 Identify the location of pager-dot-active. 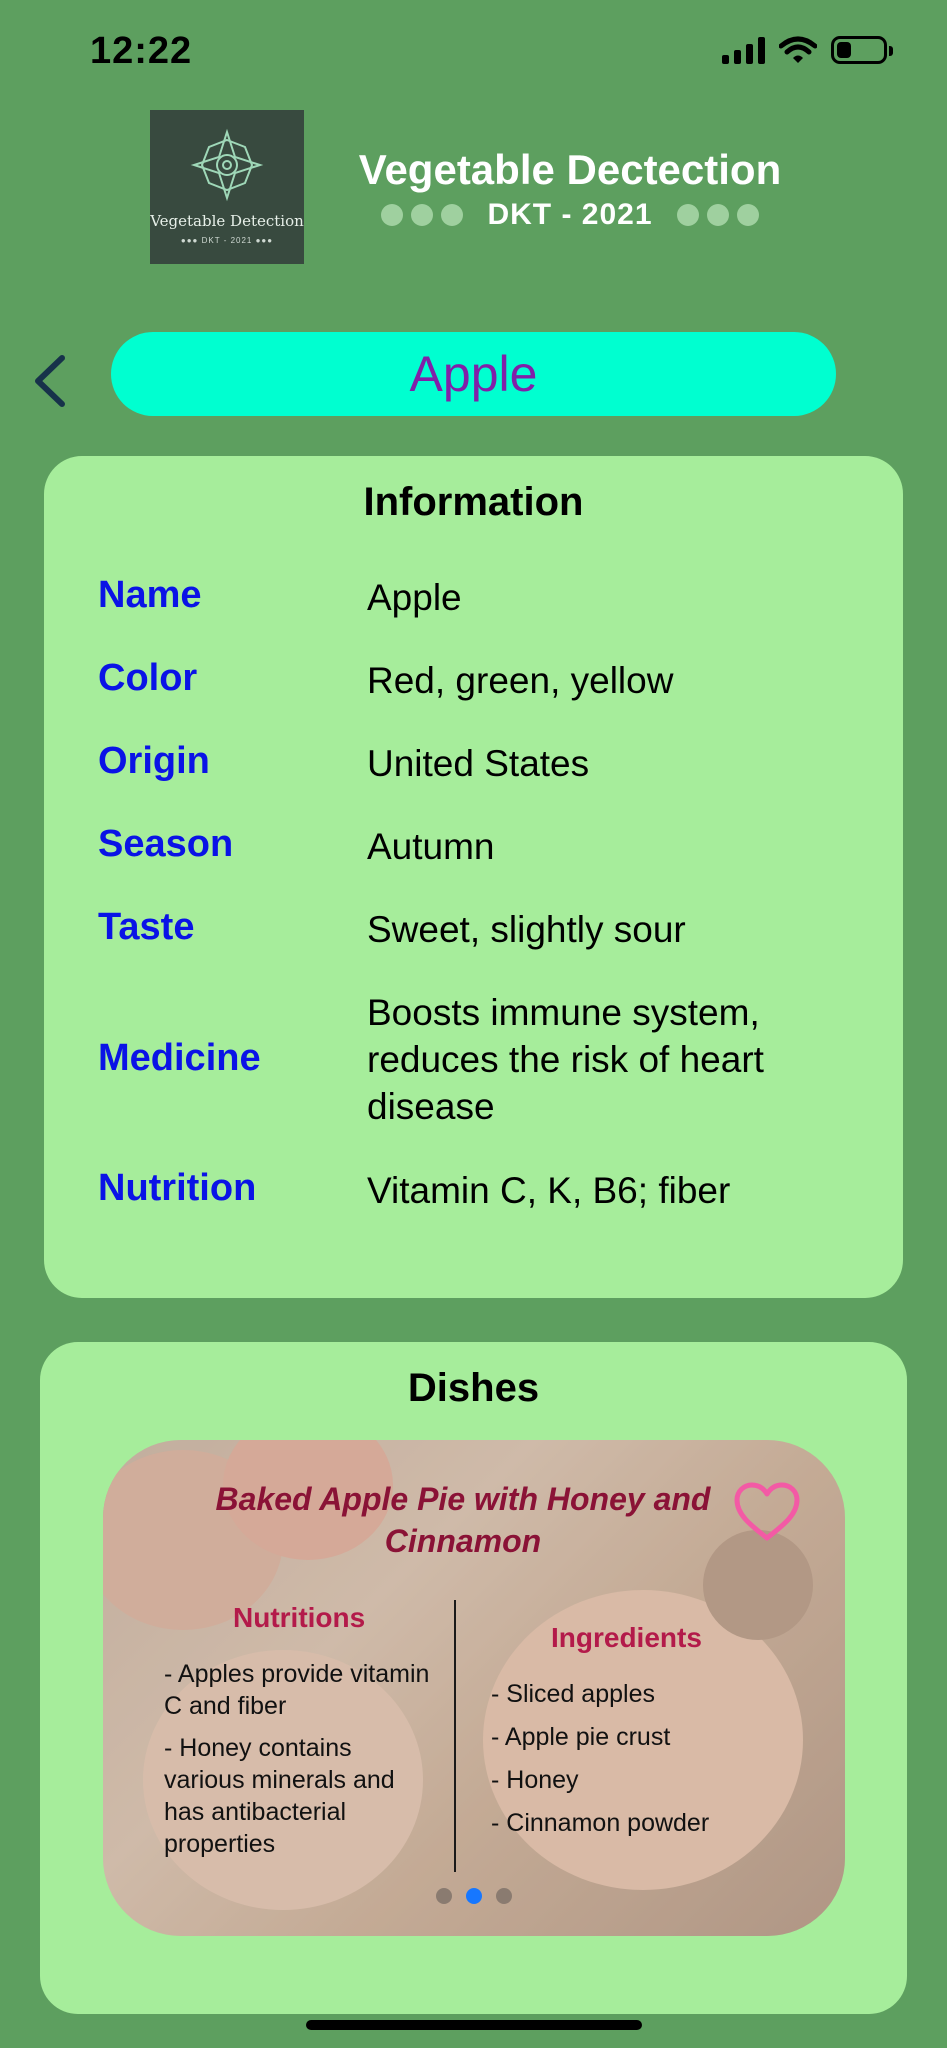
(474, 1896).